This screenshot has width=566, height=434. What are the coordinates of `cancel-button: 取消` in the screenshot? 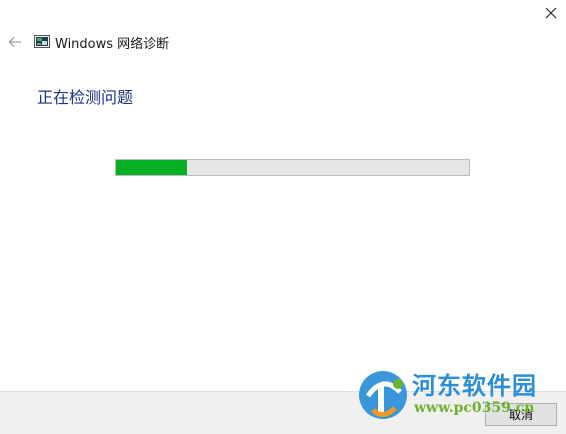 It's located at (521, 414).